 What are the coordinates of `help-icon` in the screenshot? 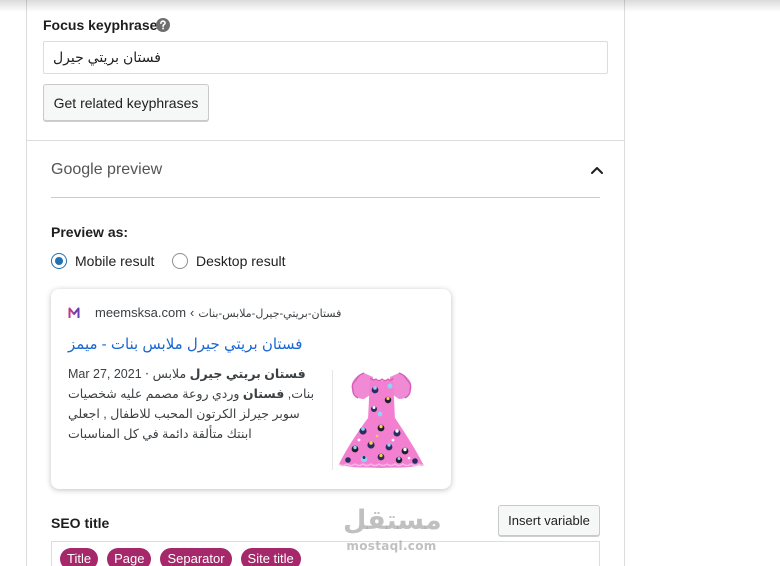 It's located at (163, 25).